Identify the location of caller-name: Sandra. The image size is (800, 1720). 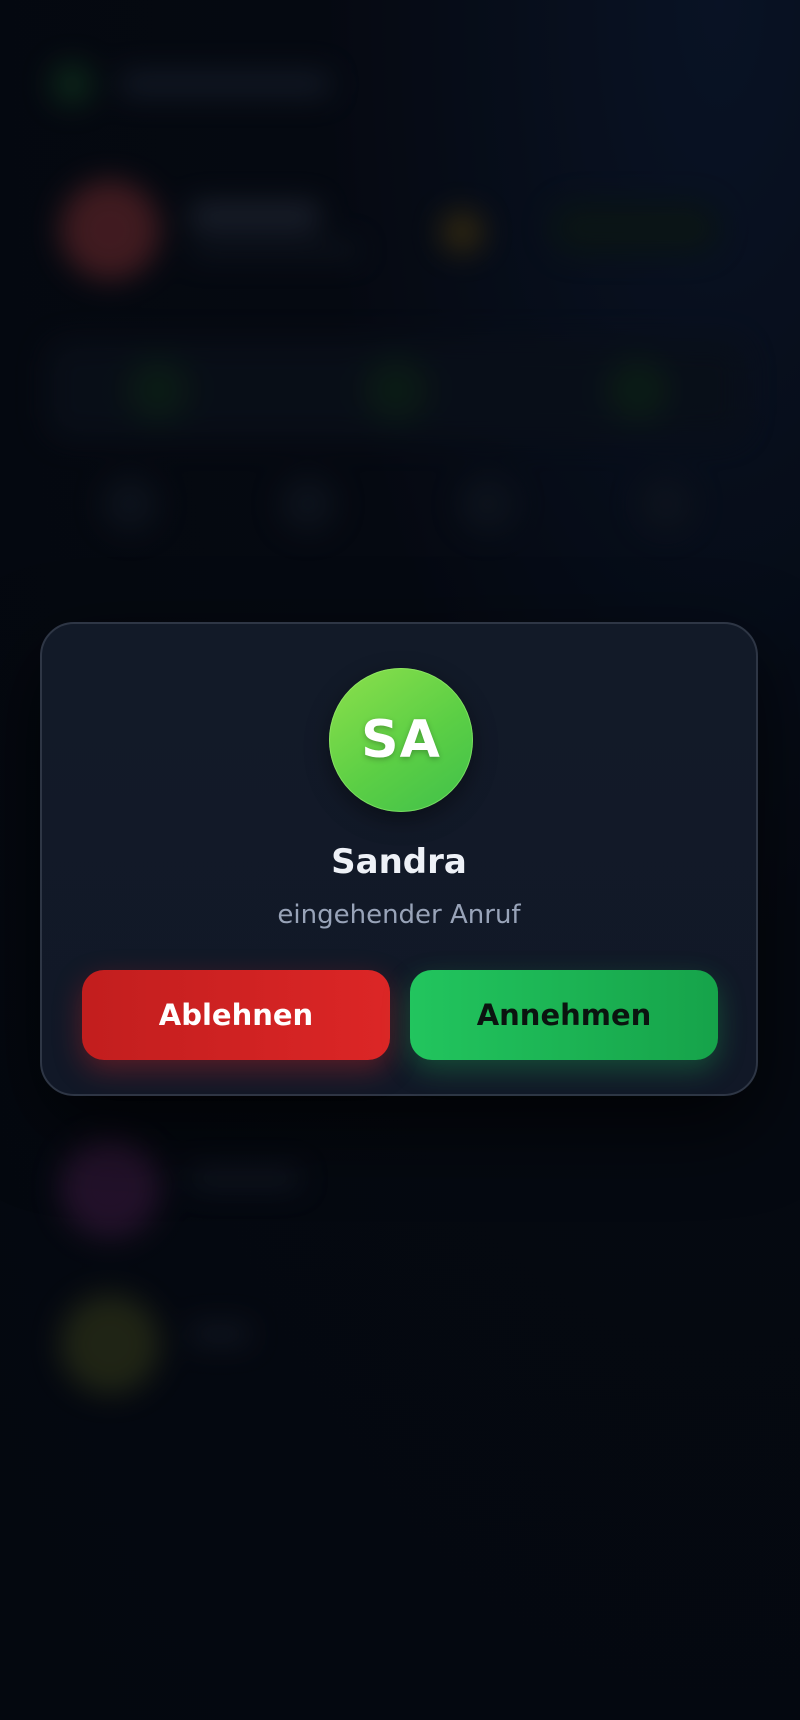
(399, 862).